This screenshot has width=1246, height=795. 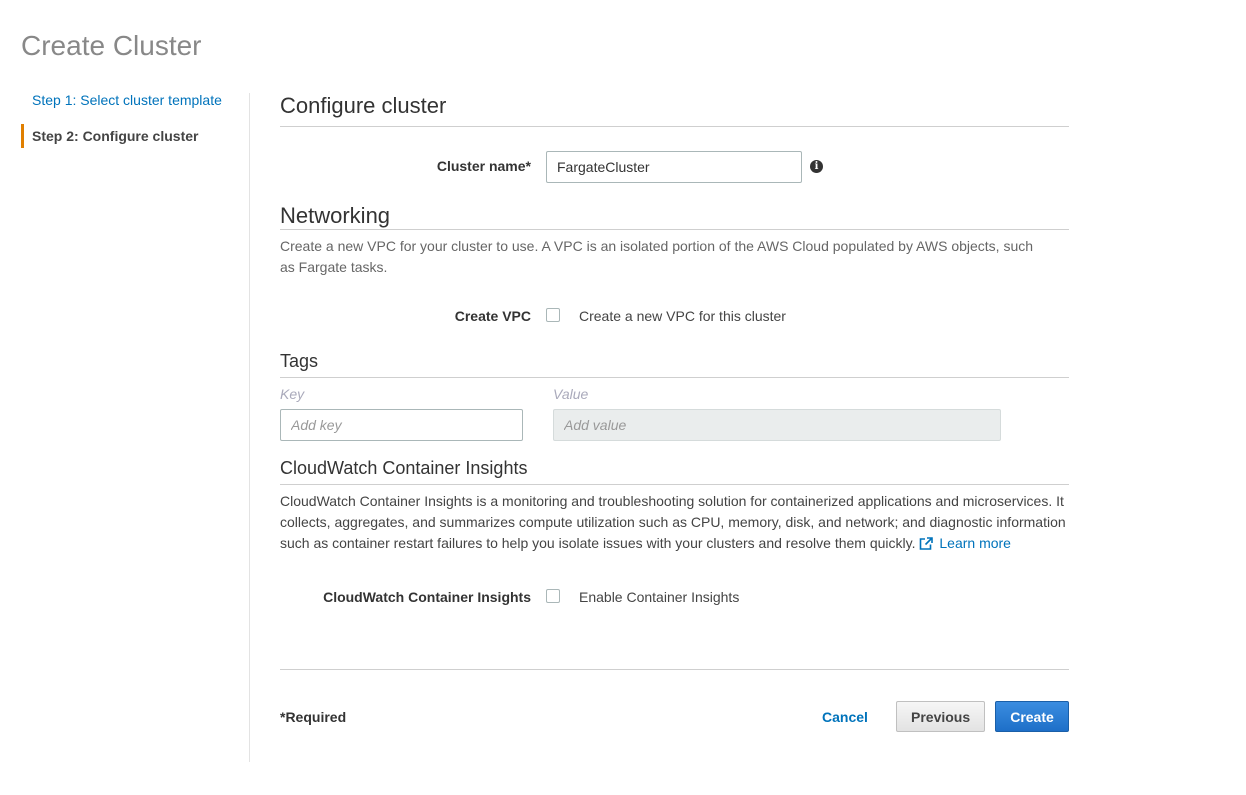 I want to click on networking-heading: Networking, so click(x=674, y=216).